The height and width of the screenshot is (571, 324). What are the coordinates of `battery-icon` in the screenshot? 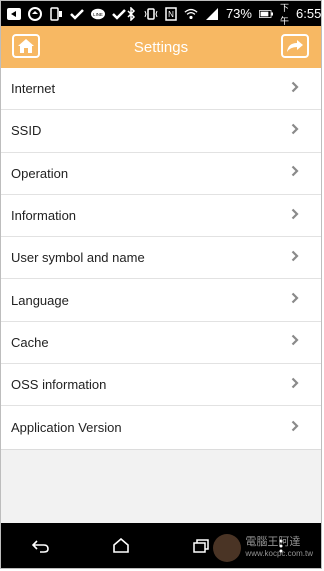 It's located at (265, 14).